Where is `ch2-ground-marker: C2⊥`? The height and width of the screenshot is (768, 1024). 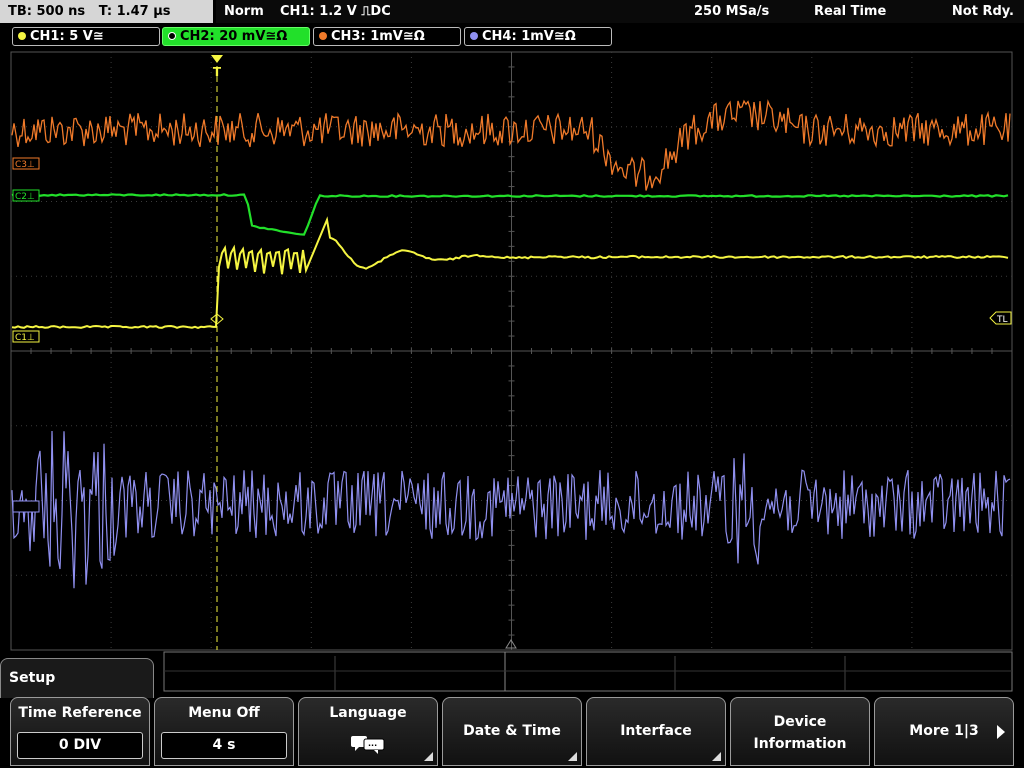 ch2-ground-marker: C2⊥ is located at coordinates (26, 195).